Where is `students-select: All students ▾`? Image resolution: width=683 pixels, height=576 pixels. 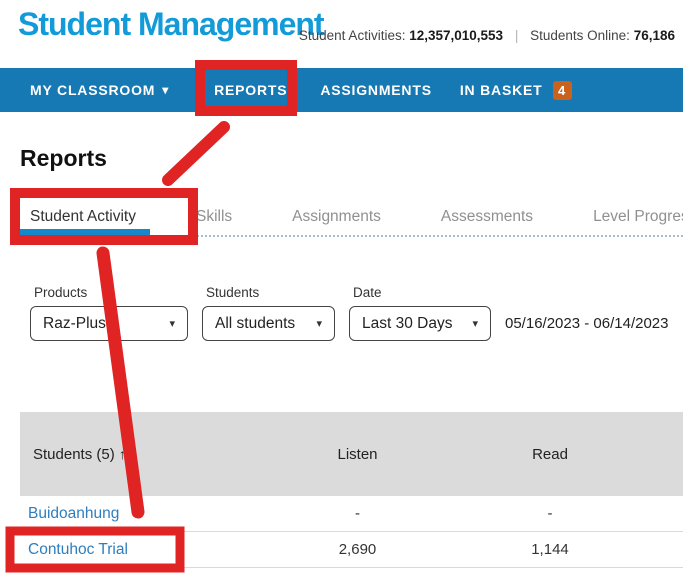 students-select: All students ▾ is located at coordinates (268, 323).